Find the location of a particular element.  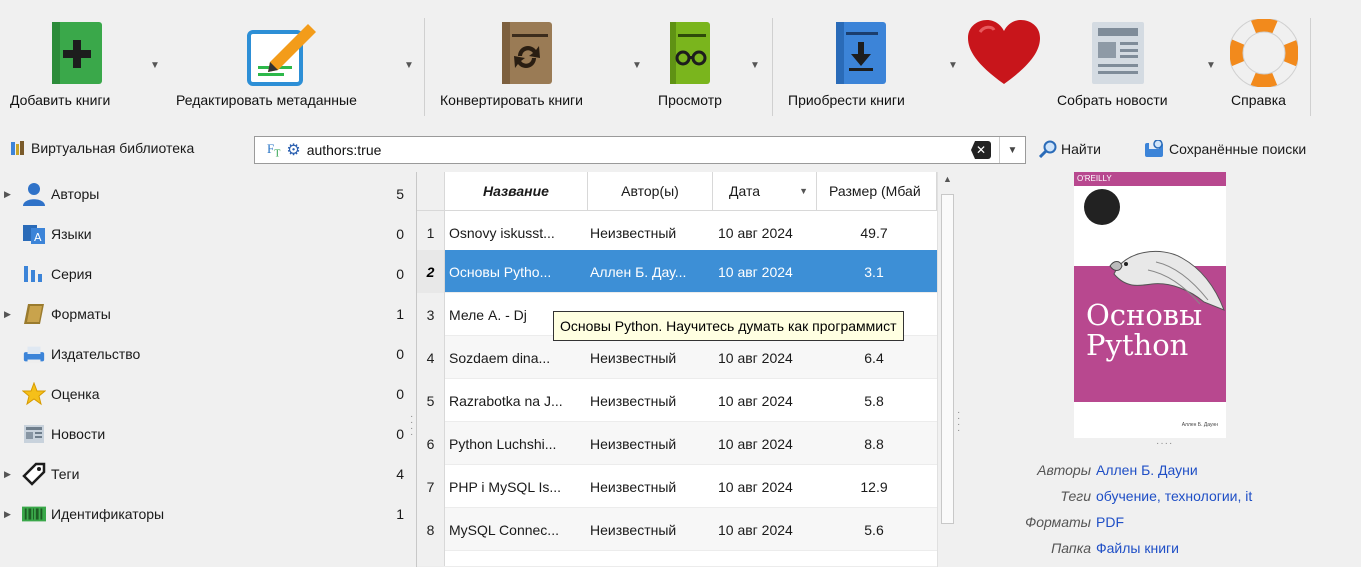

tag-category-identifiers: ▶ Идентификаторы 1 is located at coordinates (206, 514).